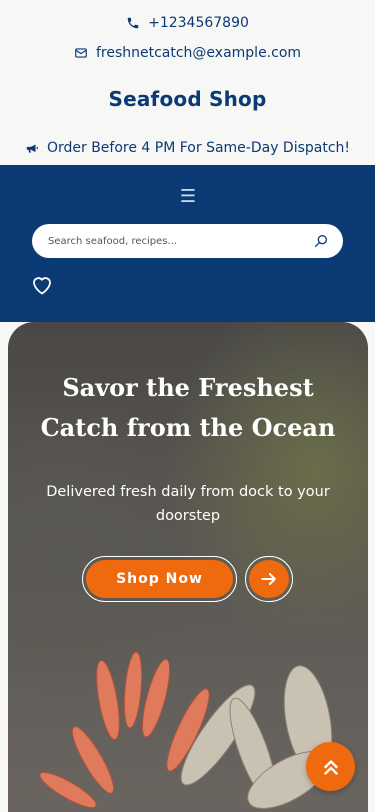  I want to click on search-icon, so click(321, 241).